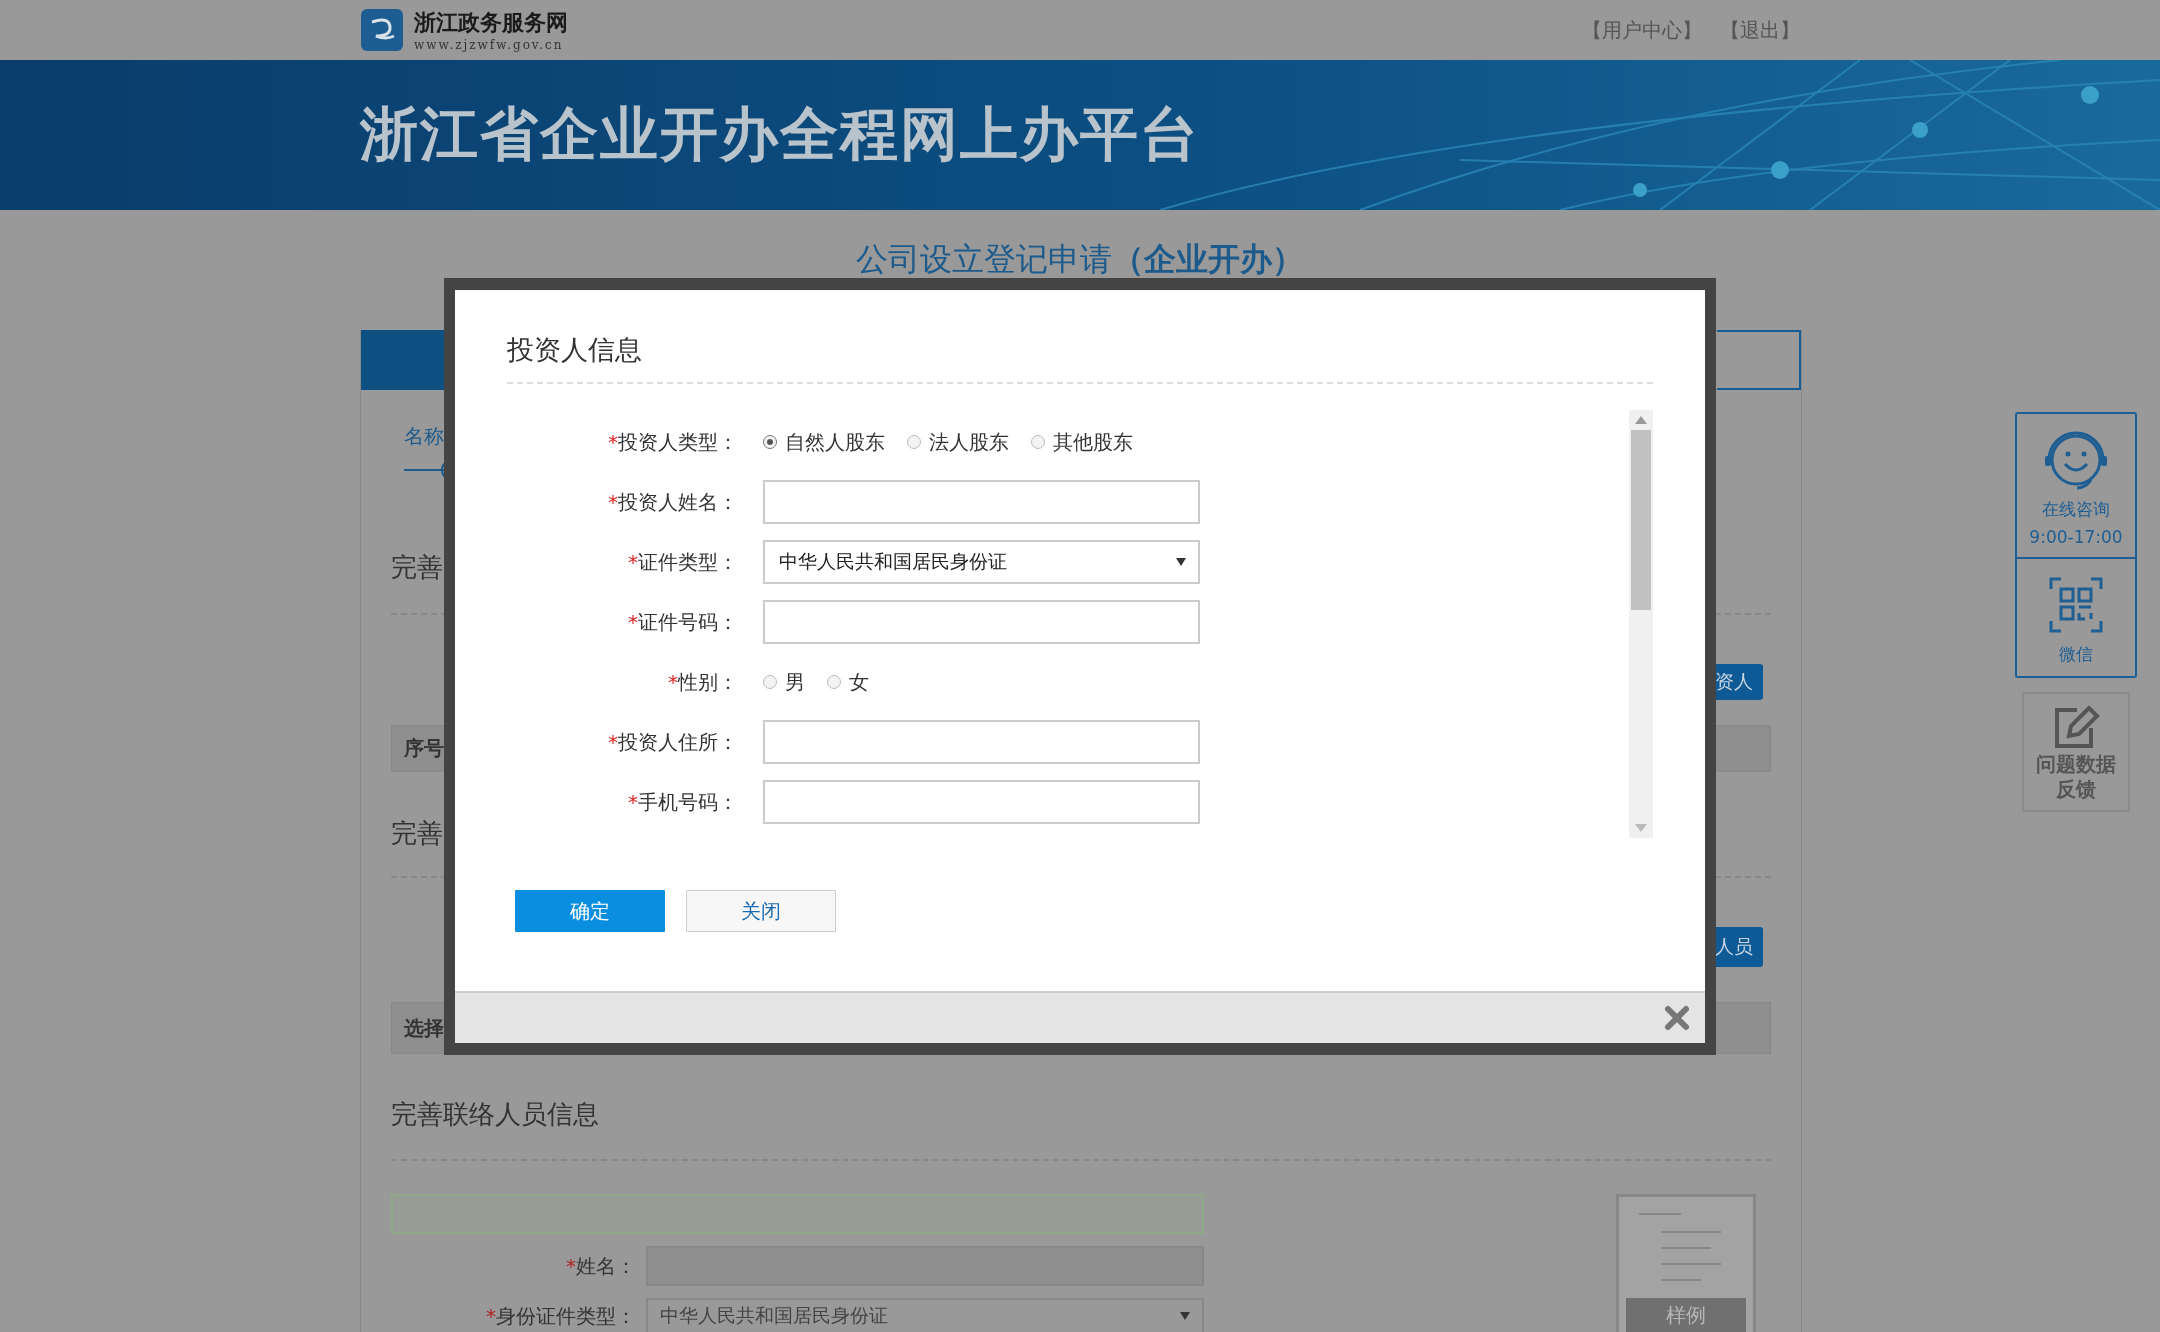 This screenshot has height=1332, width=2160. I want to click on step-label: 名称, so click(424, 436).